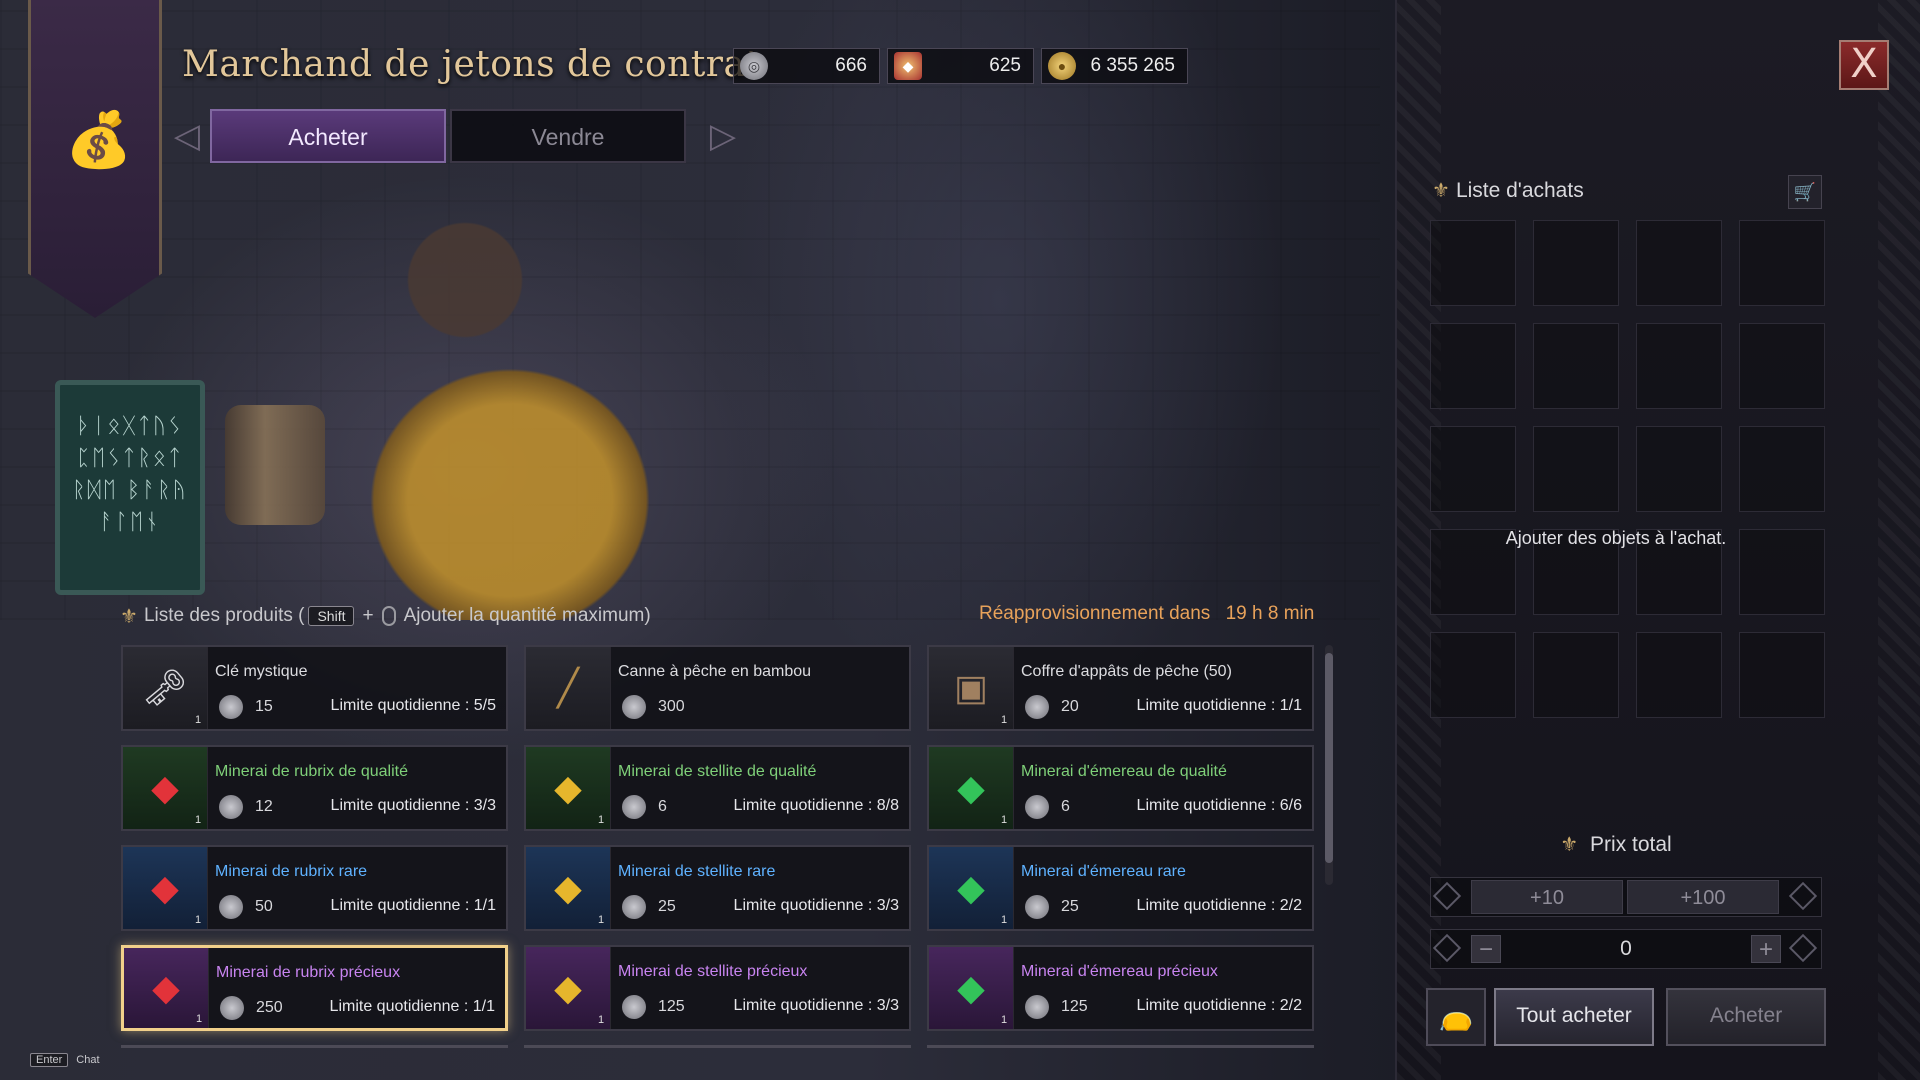  I want to click on buy-all-button: Tout acheter, so click(1574, 1017).